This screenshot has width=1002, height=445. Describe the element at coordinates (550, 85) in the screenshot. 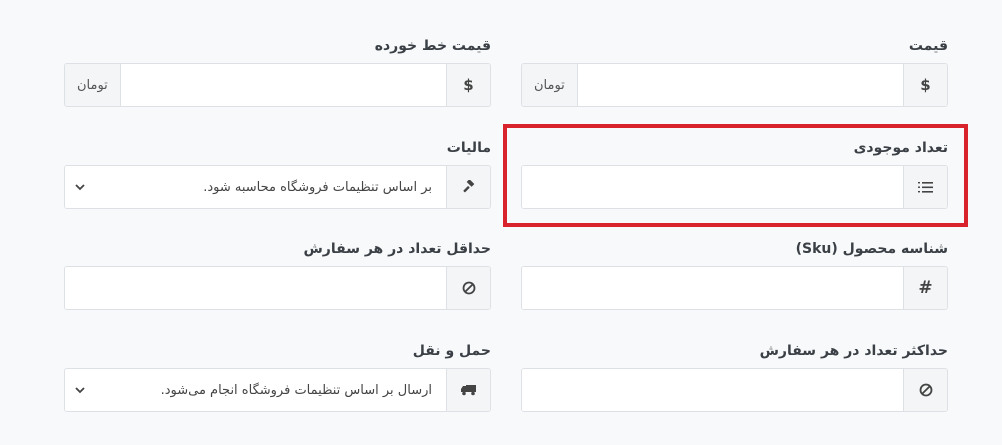

I see `price-unit: تومان` at that location.